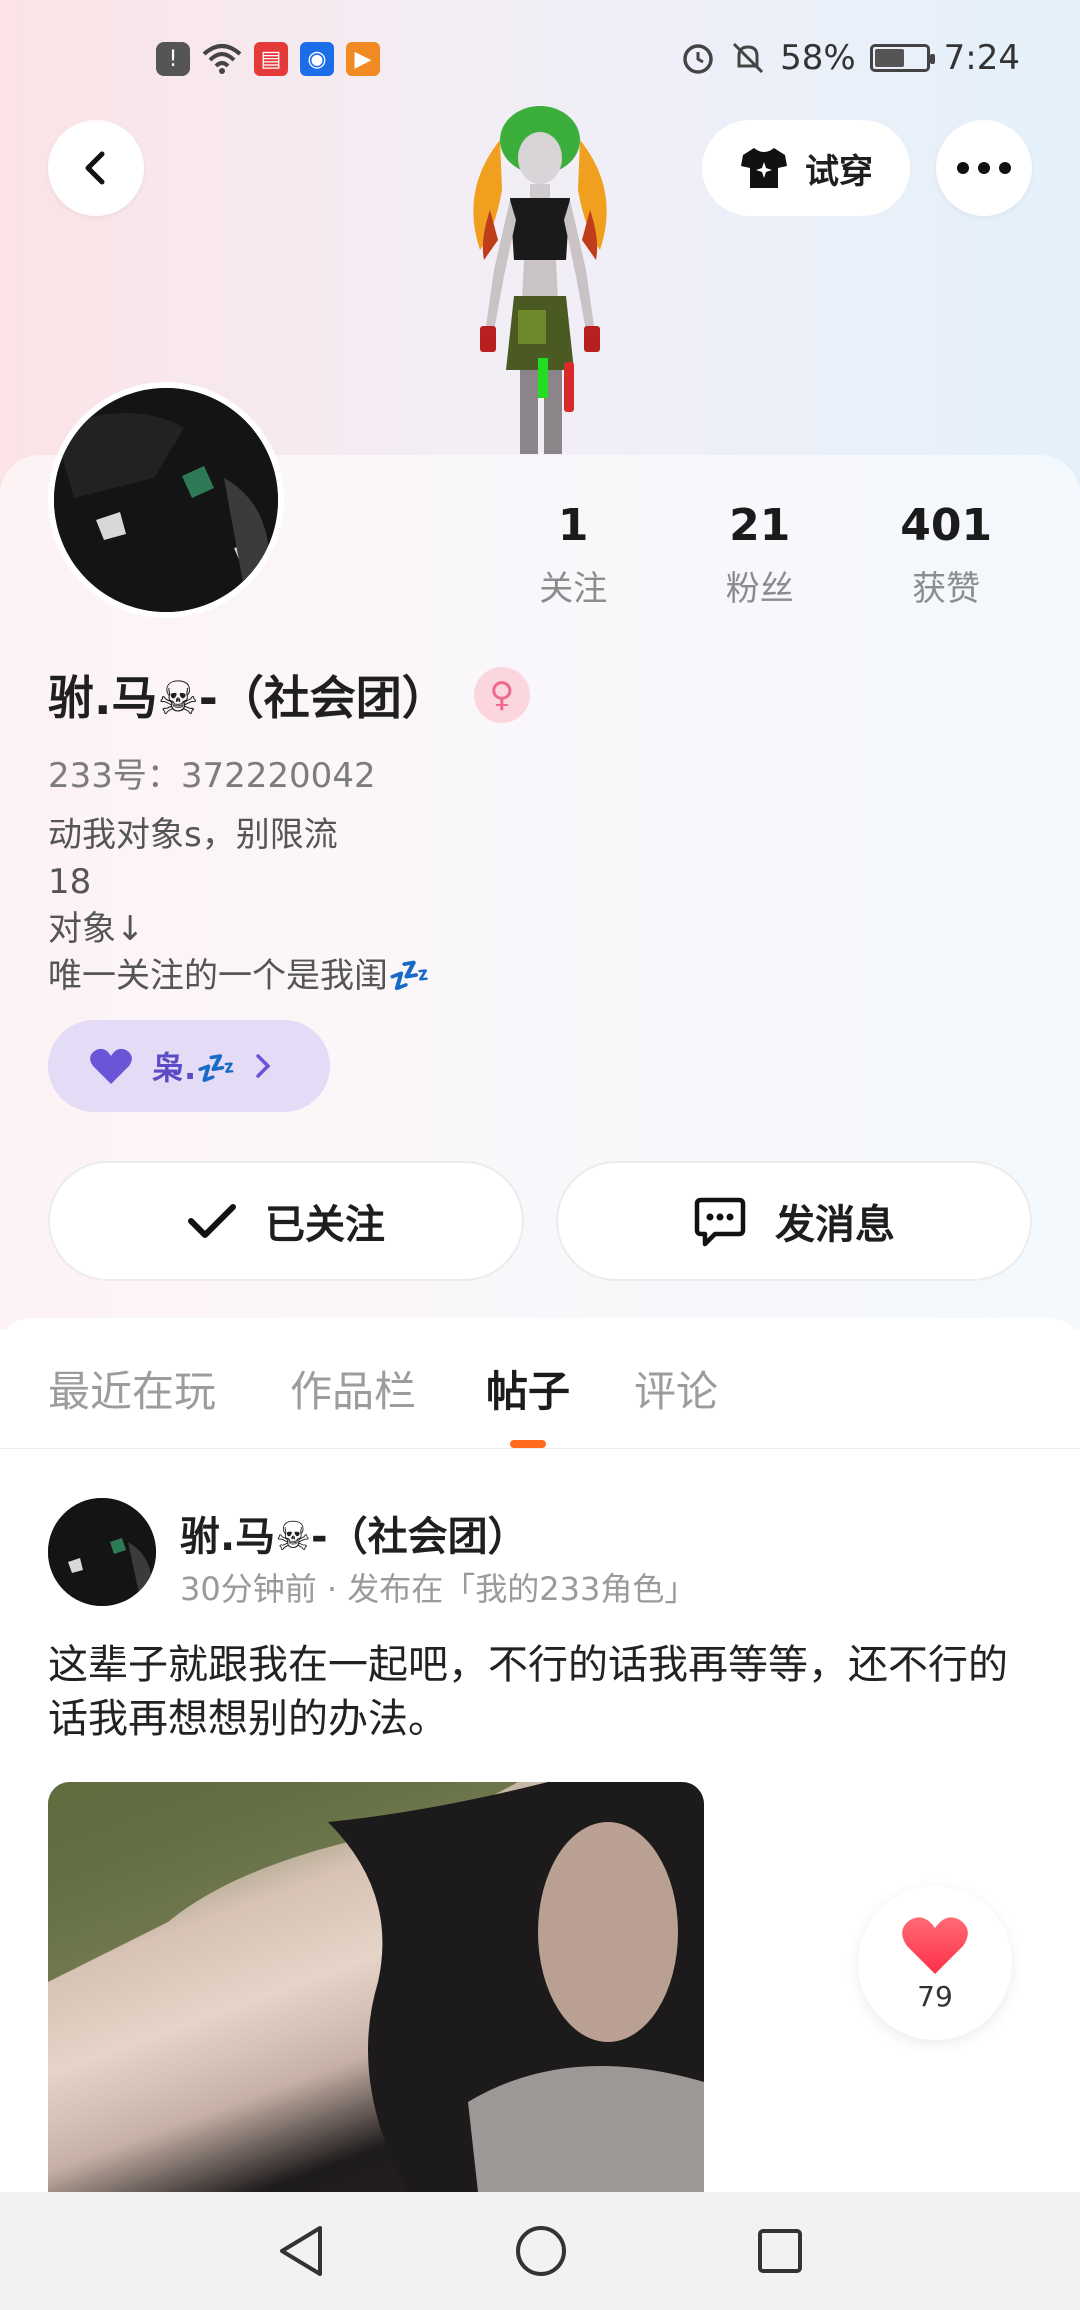 This screenshot has width=1080, height=2310. What do you see at coordinates (193, 835) in the screenshot?
I see `bio-line: 动我对象s，别限流` at bounding box center [193, 835].